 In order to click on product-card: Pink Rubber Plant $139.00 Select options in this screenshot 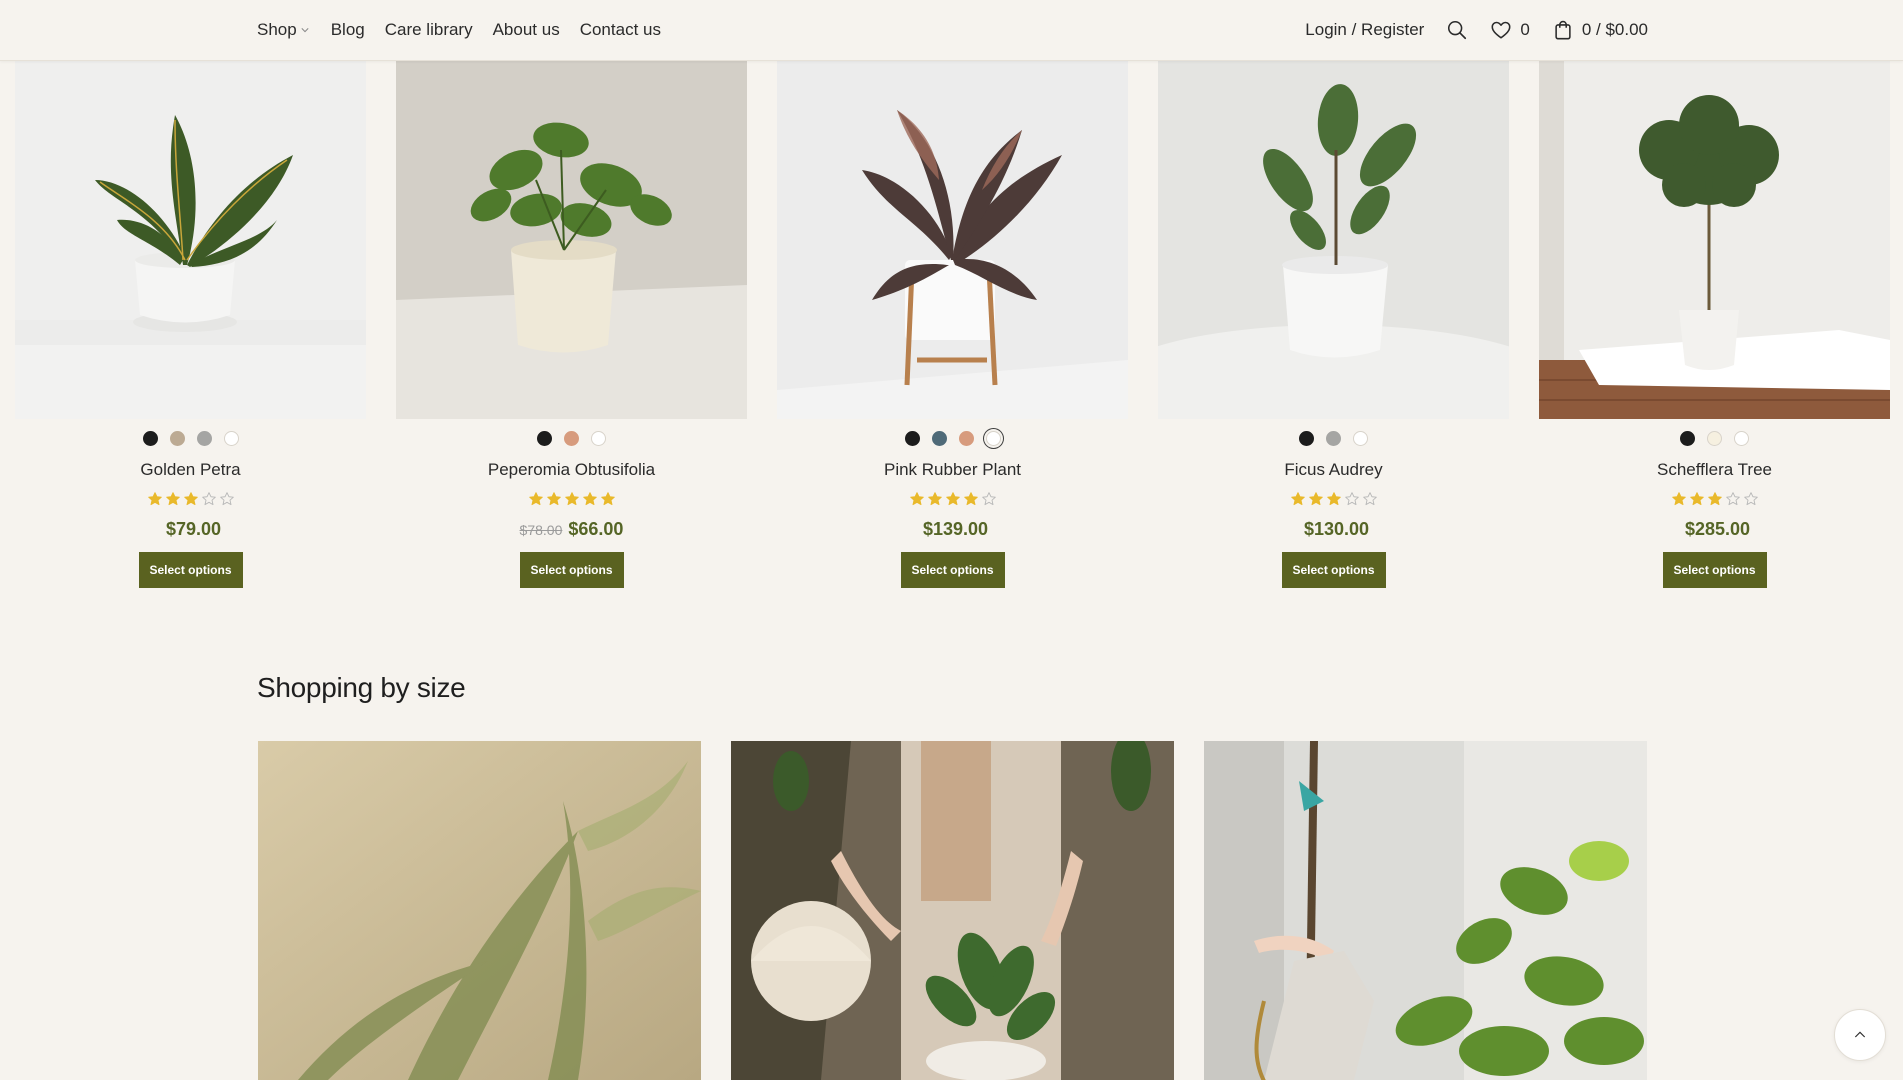, I will do `click(952, 324)`.